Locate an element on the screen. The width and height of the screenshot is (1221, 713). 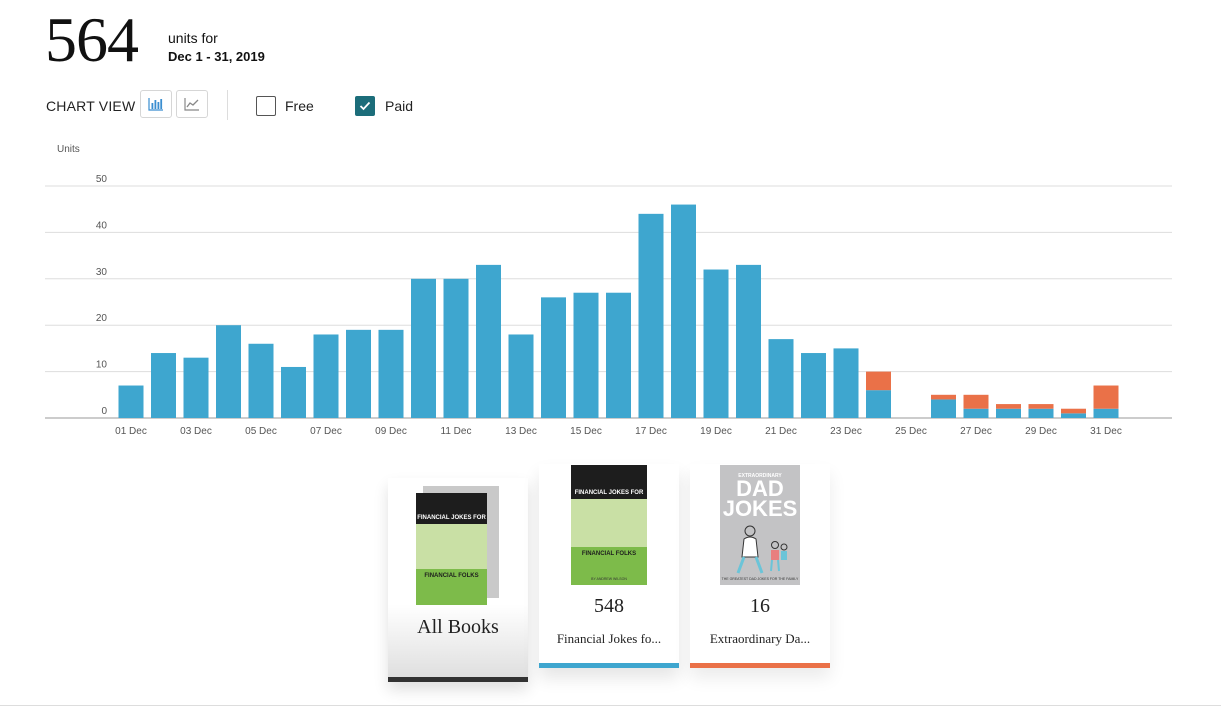
bar-view-button is located at coordinates (156, 104).